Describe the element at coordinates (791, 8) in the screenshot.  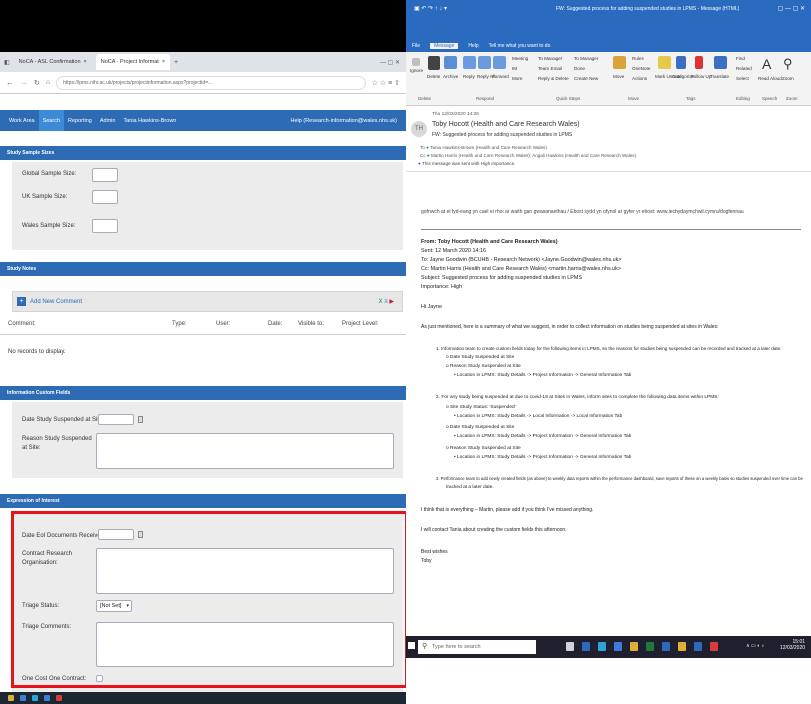
I see `window-controls-icon: ▢ — ▢ ✕` at that location.